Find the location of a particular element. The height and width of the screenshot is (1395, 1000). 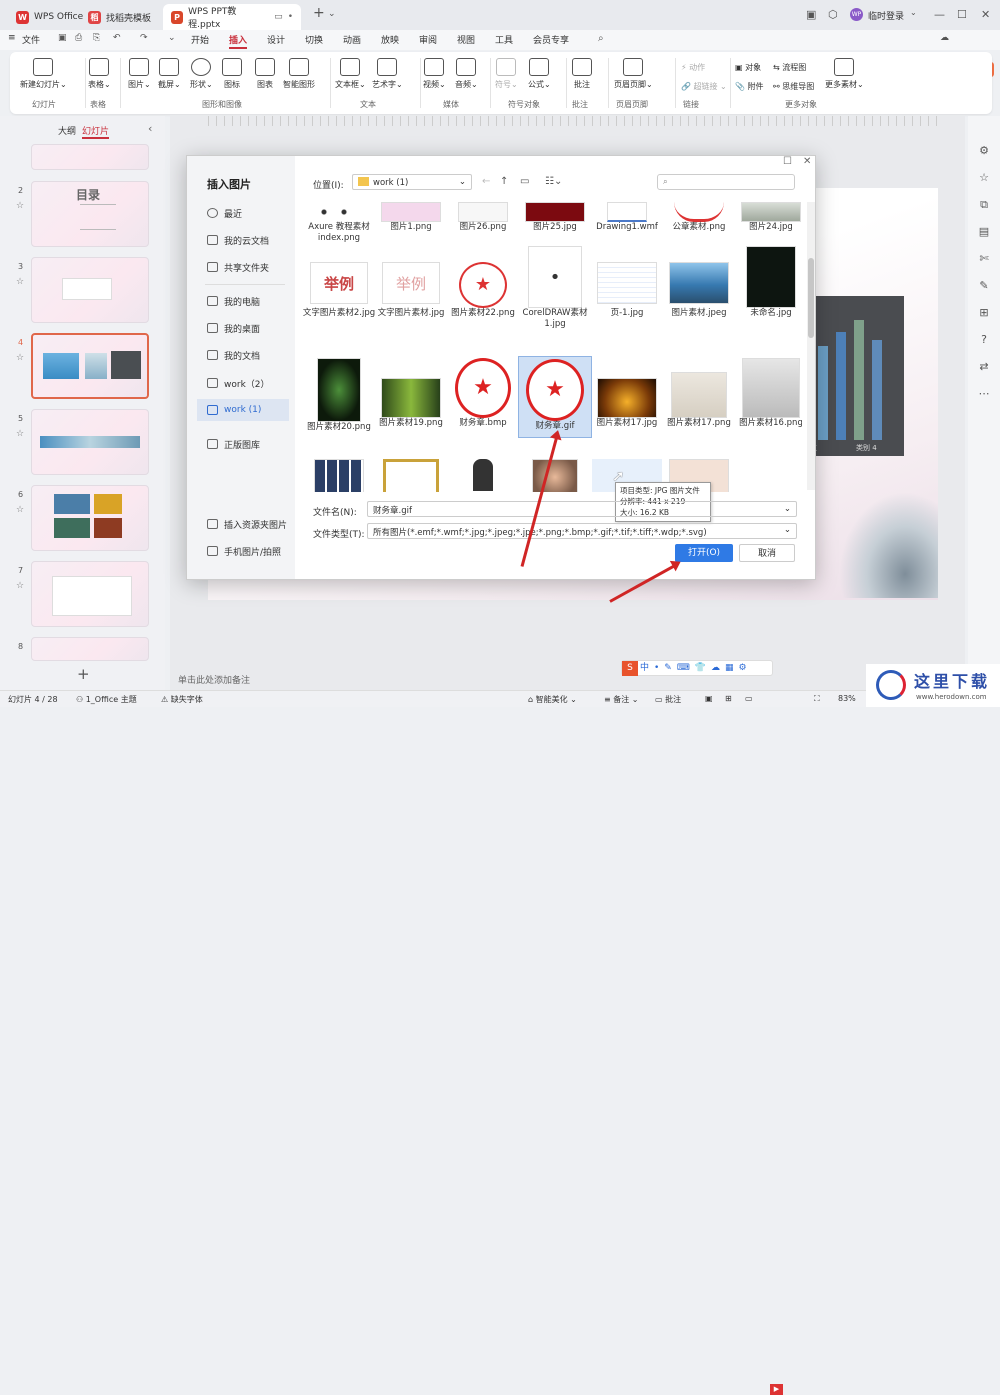

chart-button: 图表 is located at coordinates (265, 74).